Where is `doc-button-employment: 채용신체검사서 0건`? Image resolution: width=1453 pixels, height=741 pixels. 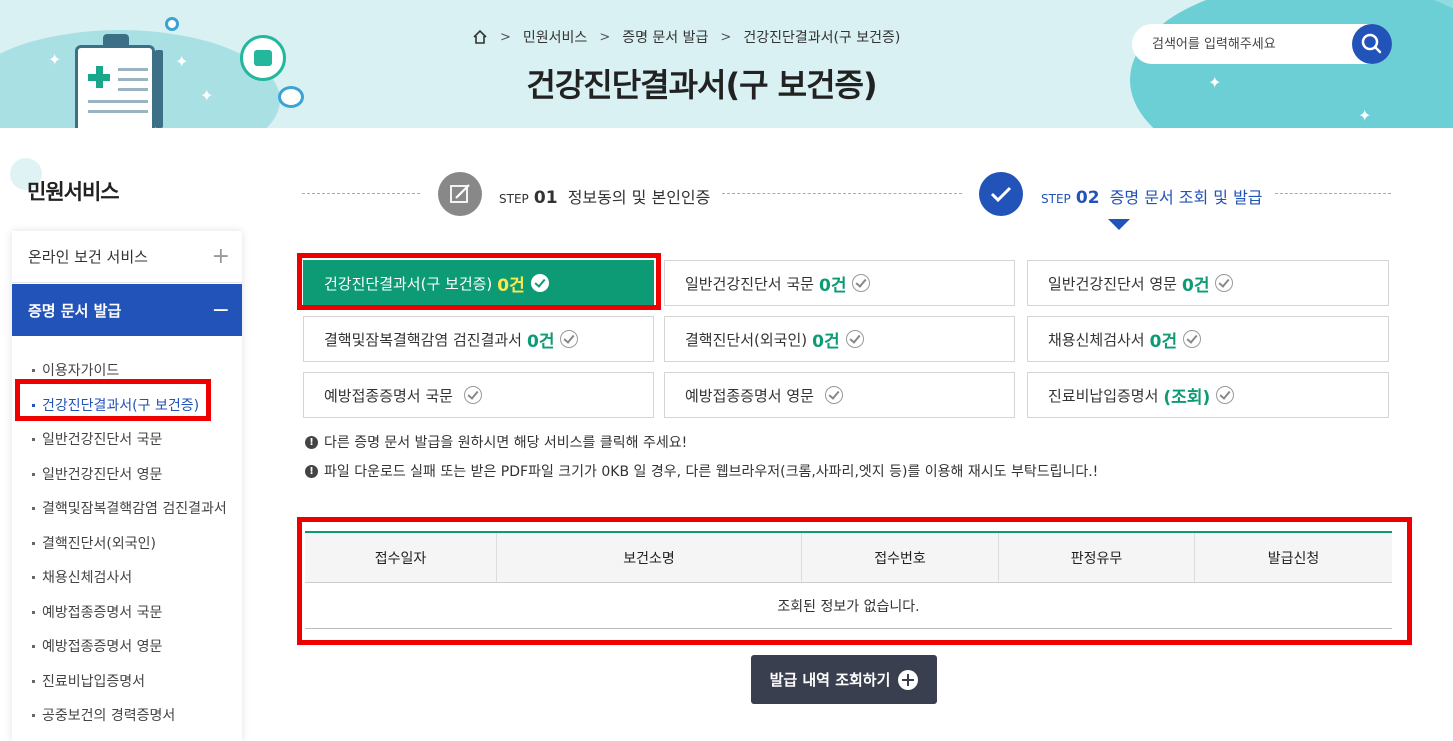
doc-button-employment: 채용신체검사서 0건 is located at coordinates (1208, 339).